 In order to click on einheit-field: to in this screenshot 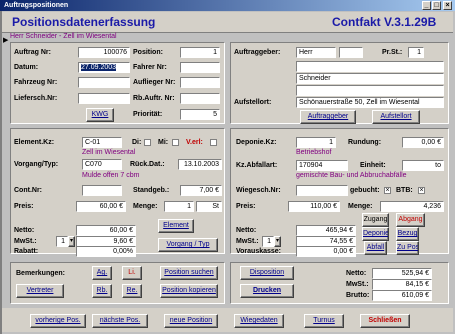, I will do `click(423, 165)`.